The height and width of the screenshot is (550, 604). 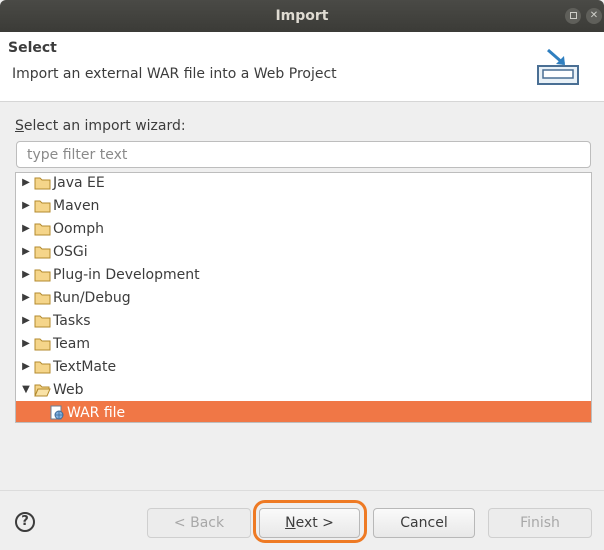 I want to click on tree-item-java-ee: ▶ Java EE, so click(x=303, y=183).